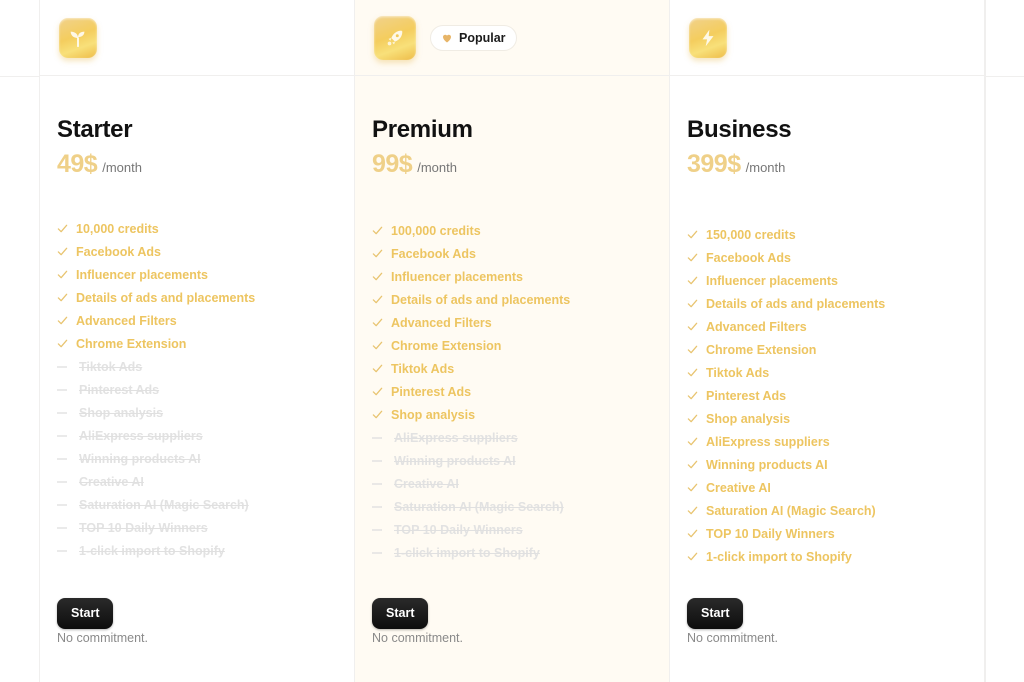 This screenshot has height=682, width=1024. What do you see at coordinates (467, 552) in the screenshot?
I see `feature-label: 1-click import to Shopify` at bounding box center [467, 552].